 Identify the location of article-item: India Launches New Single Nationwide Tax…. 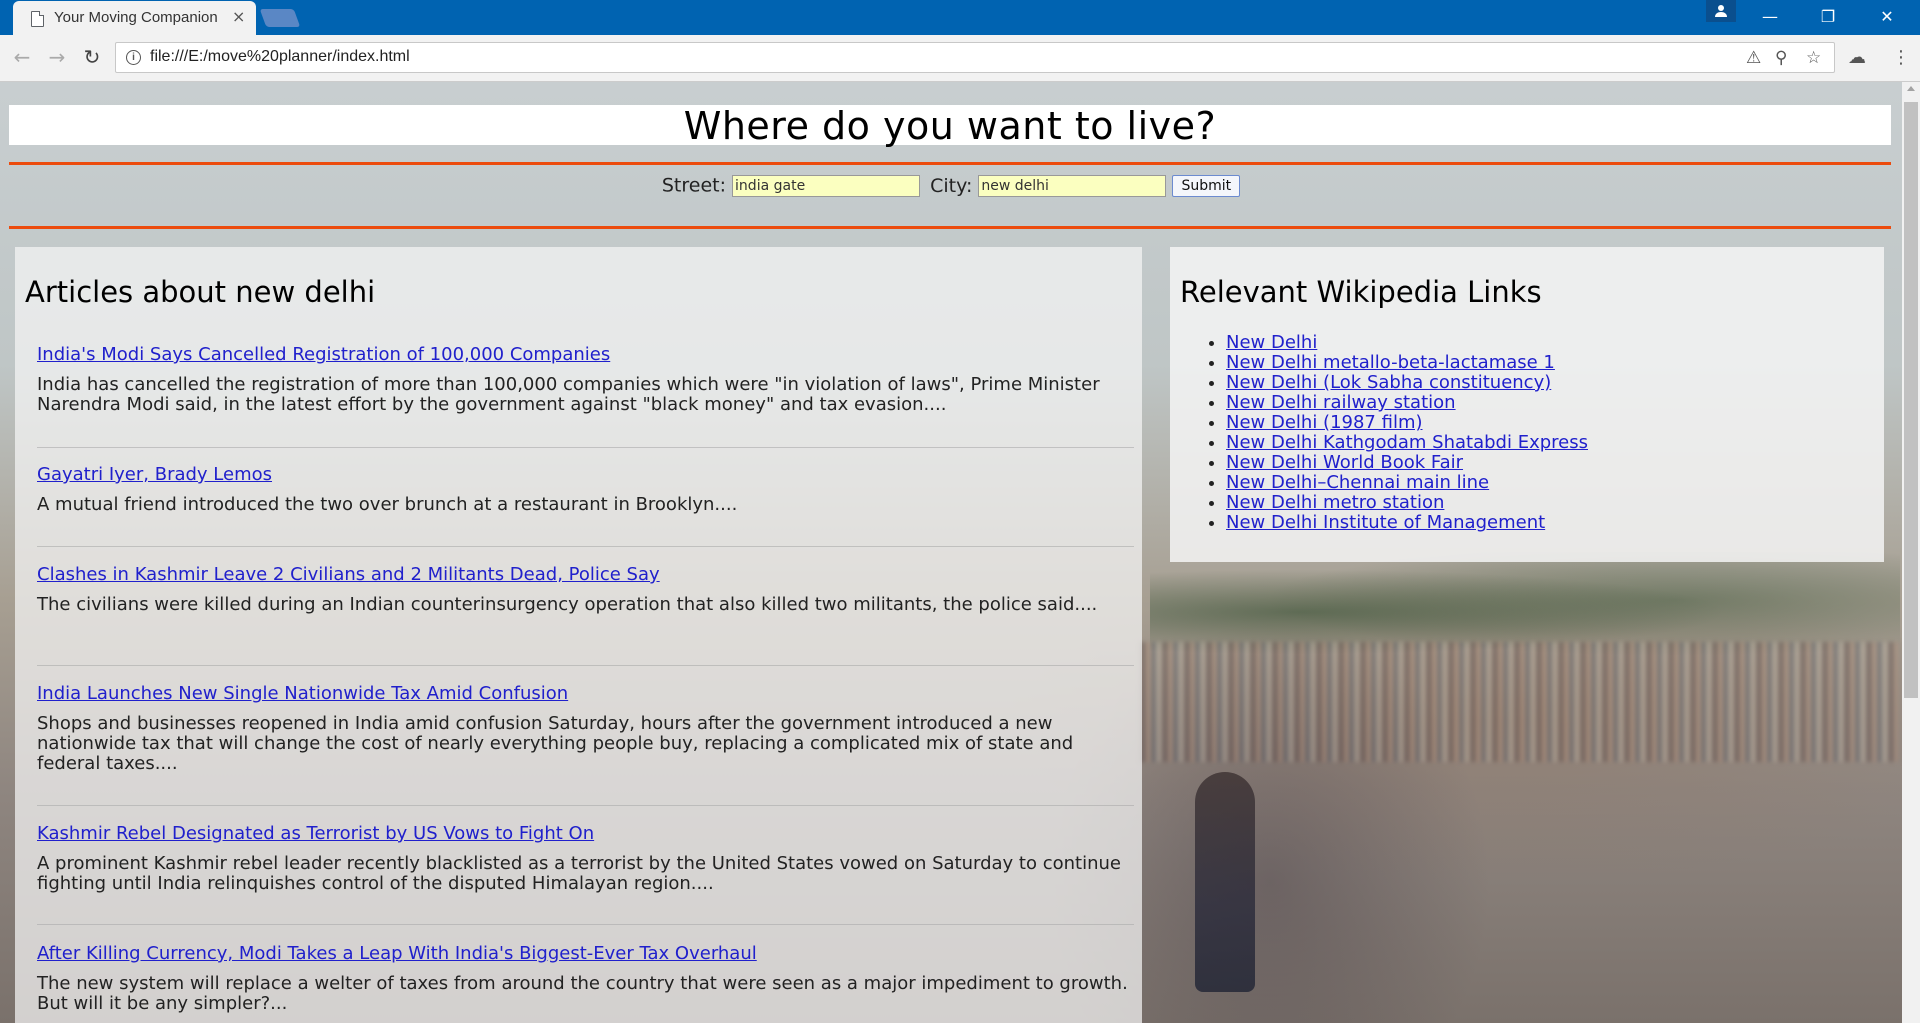
(585, 744).